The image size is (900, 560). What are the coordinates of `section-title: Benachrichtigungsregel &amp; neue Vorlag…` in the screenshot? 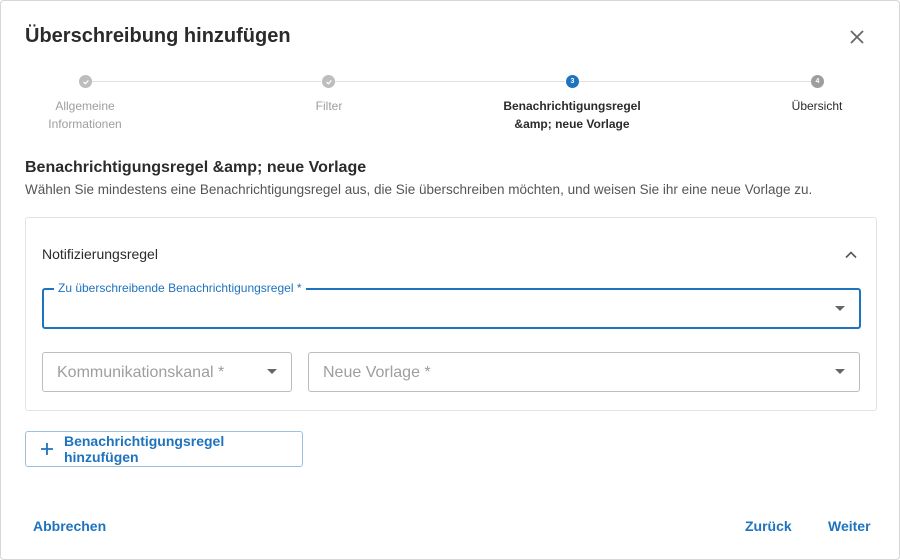 It's located at (196, 167).